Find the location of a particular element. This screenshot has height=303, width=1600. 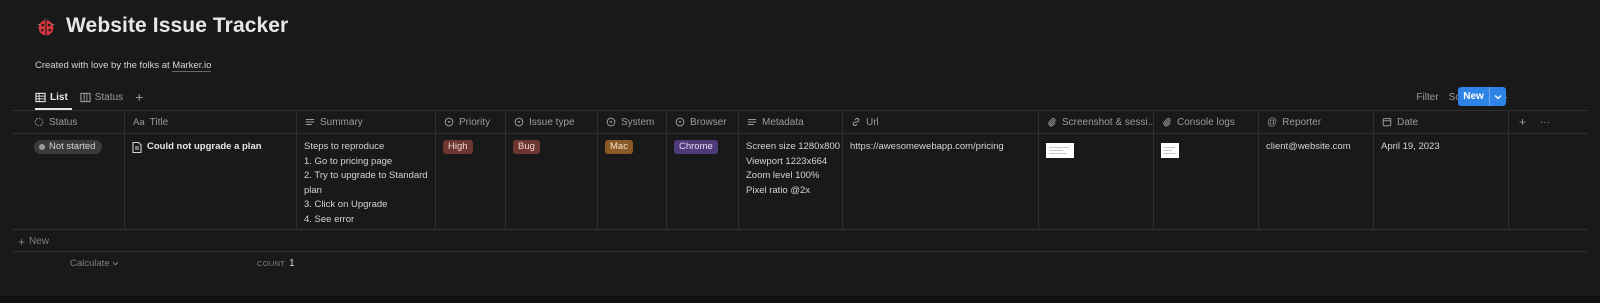

text-aa-icon: Aa is located at coordinates (139, 122).